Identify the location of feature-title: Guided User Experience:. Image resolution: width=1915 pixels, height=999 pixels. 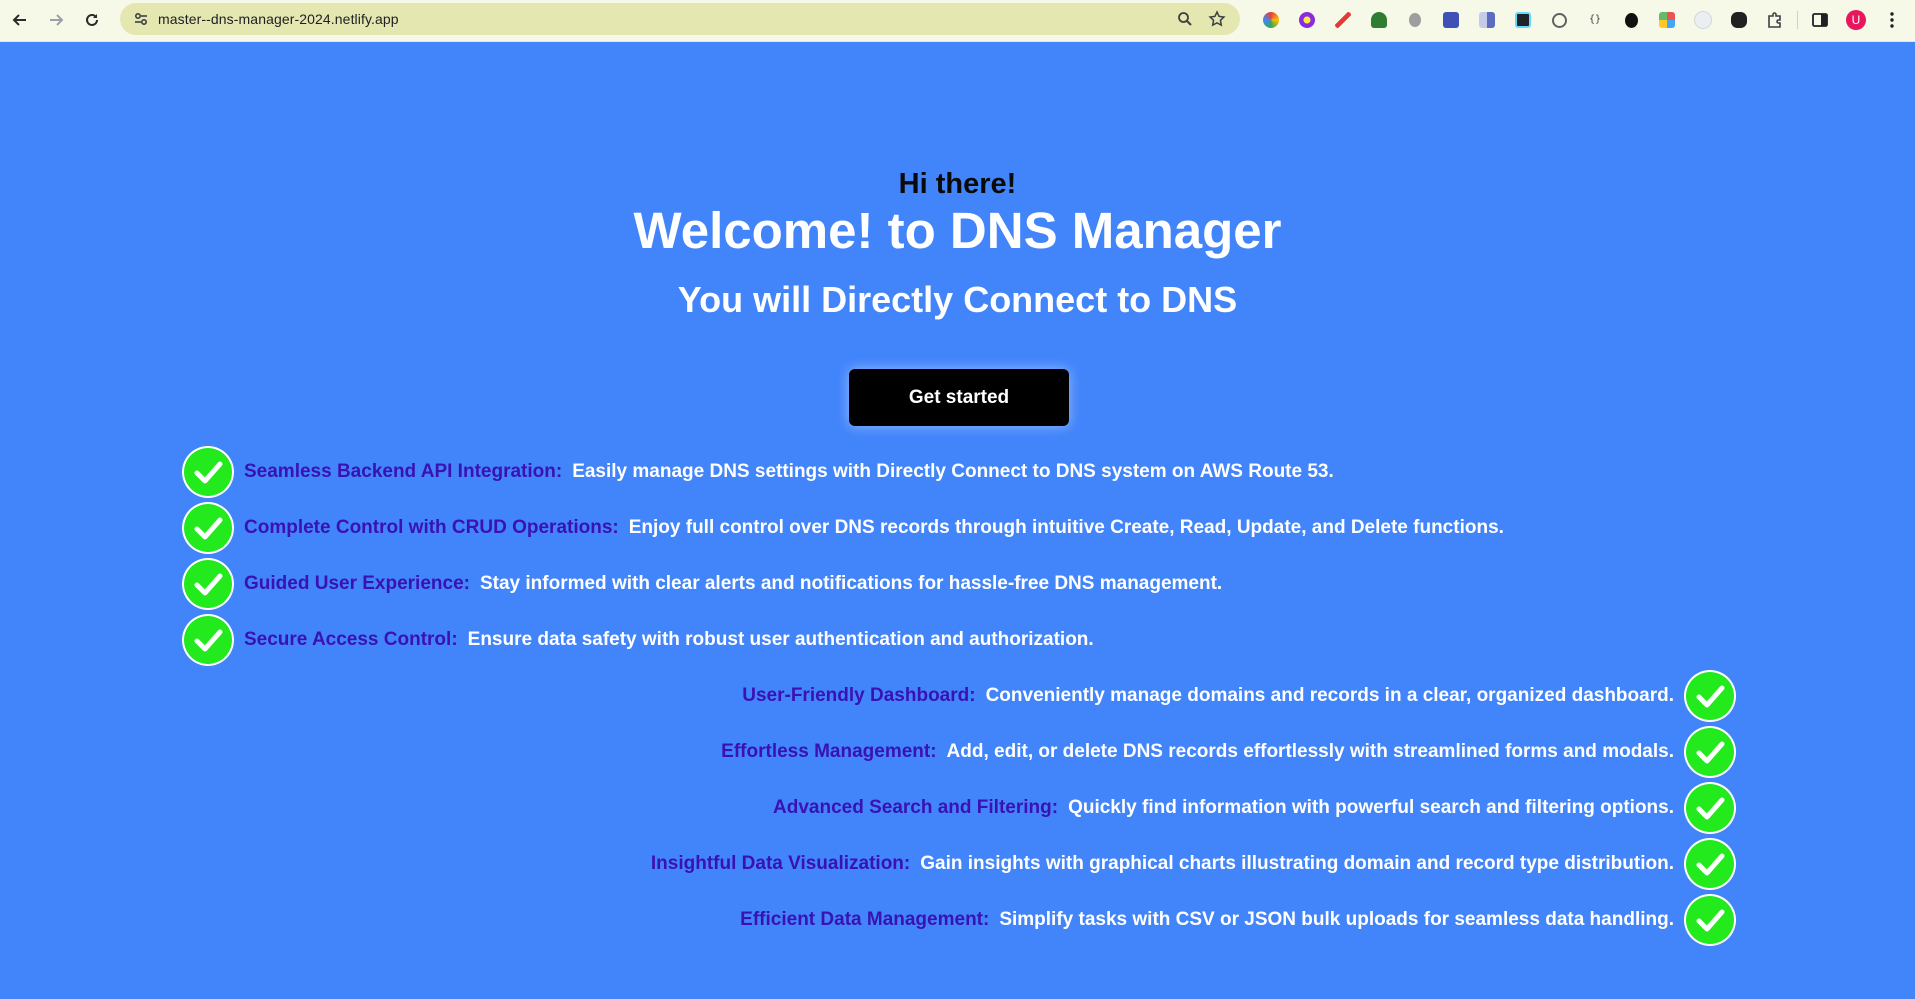
(357, 583).